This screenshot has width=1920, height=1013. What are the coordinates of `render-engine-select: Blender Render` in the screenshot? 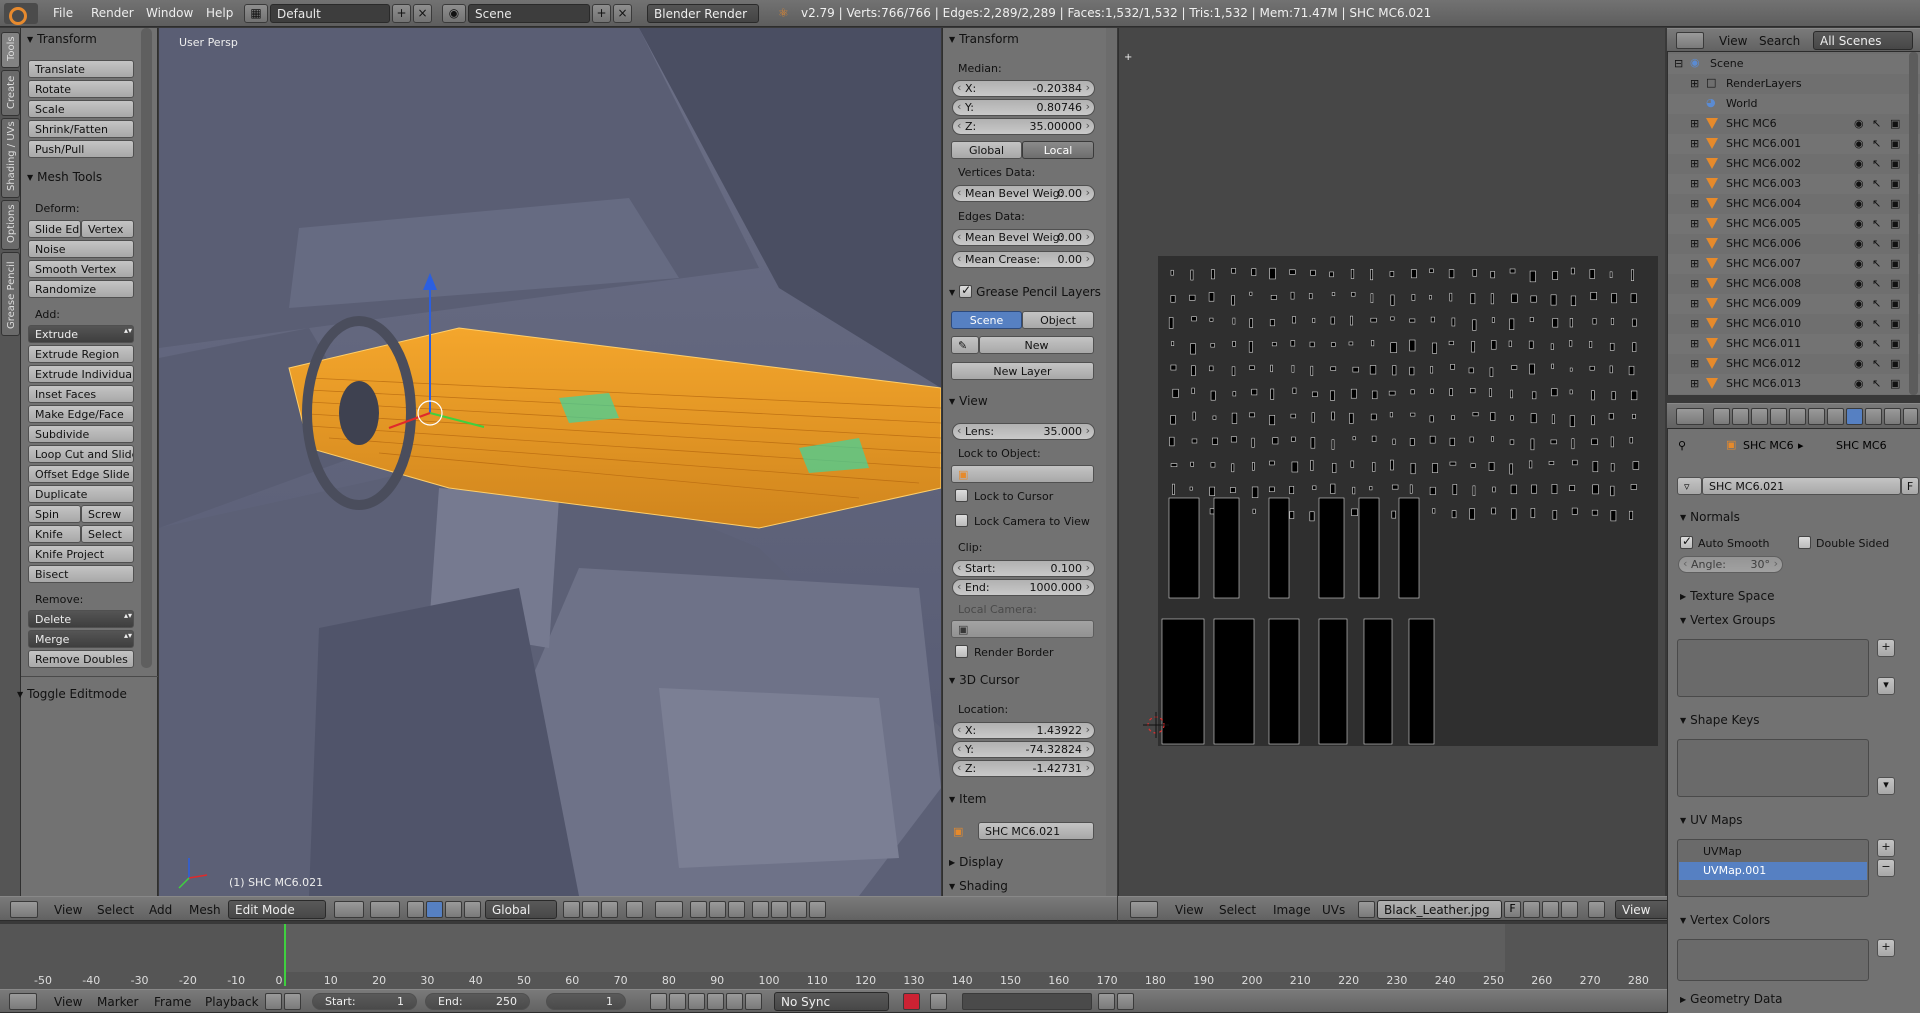 It's located at (703, 13).